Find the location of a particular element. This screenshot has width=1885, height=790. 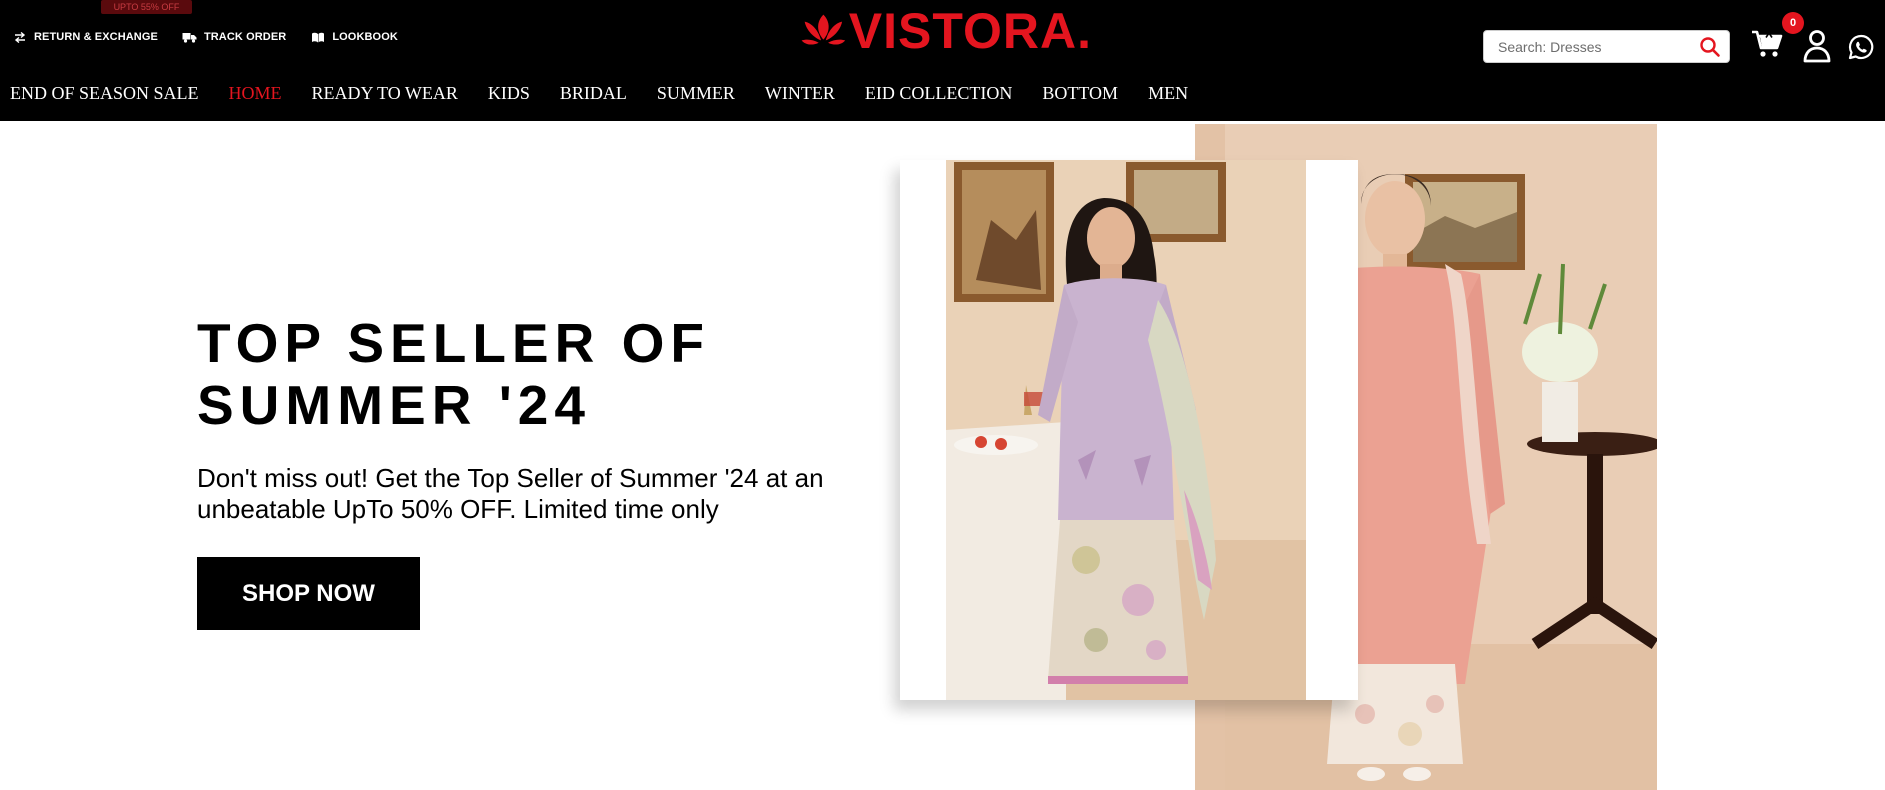

lotus-logo-icon is located at coordinates (823, 29).